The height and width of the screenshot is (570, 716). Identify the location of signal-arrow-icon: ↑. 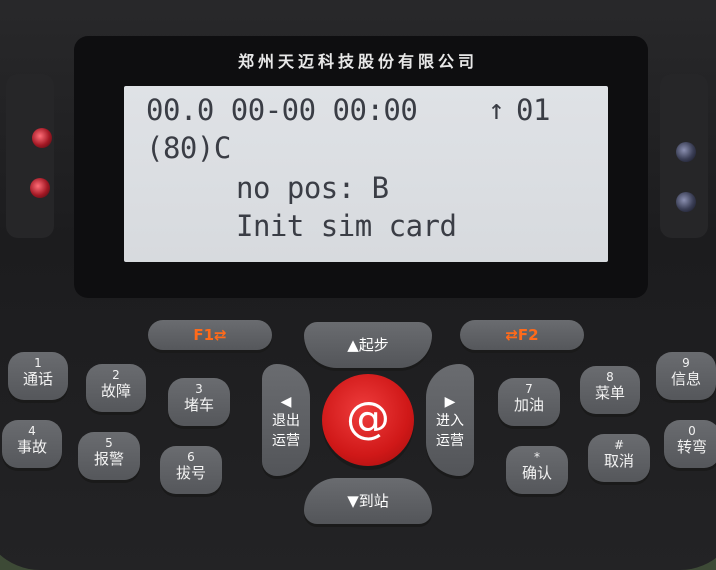
(496, 109).